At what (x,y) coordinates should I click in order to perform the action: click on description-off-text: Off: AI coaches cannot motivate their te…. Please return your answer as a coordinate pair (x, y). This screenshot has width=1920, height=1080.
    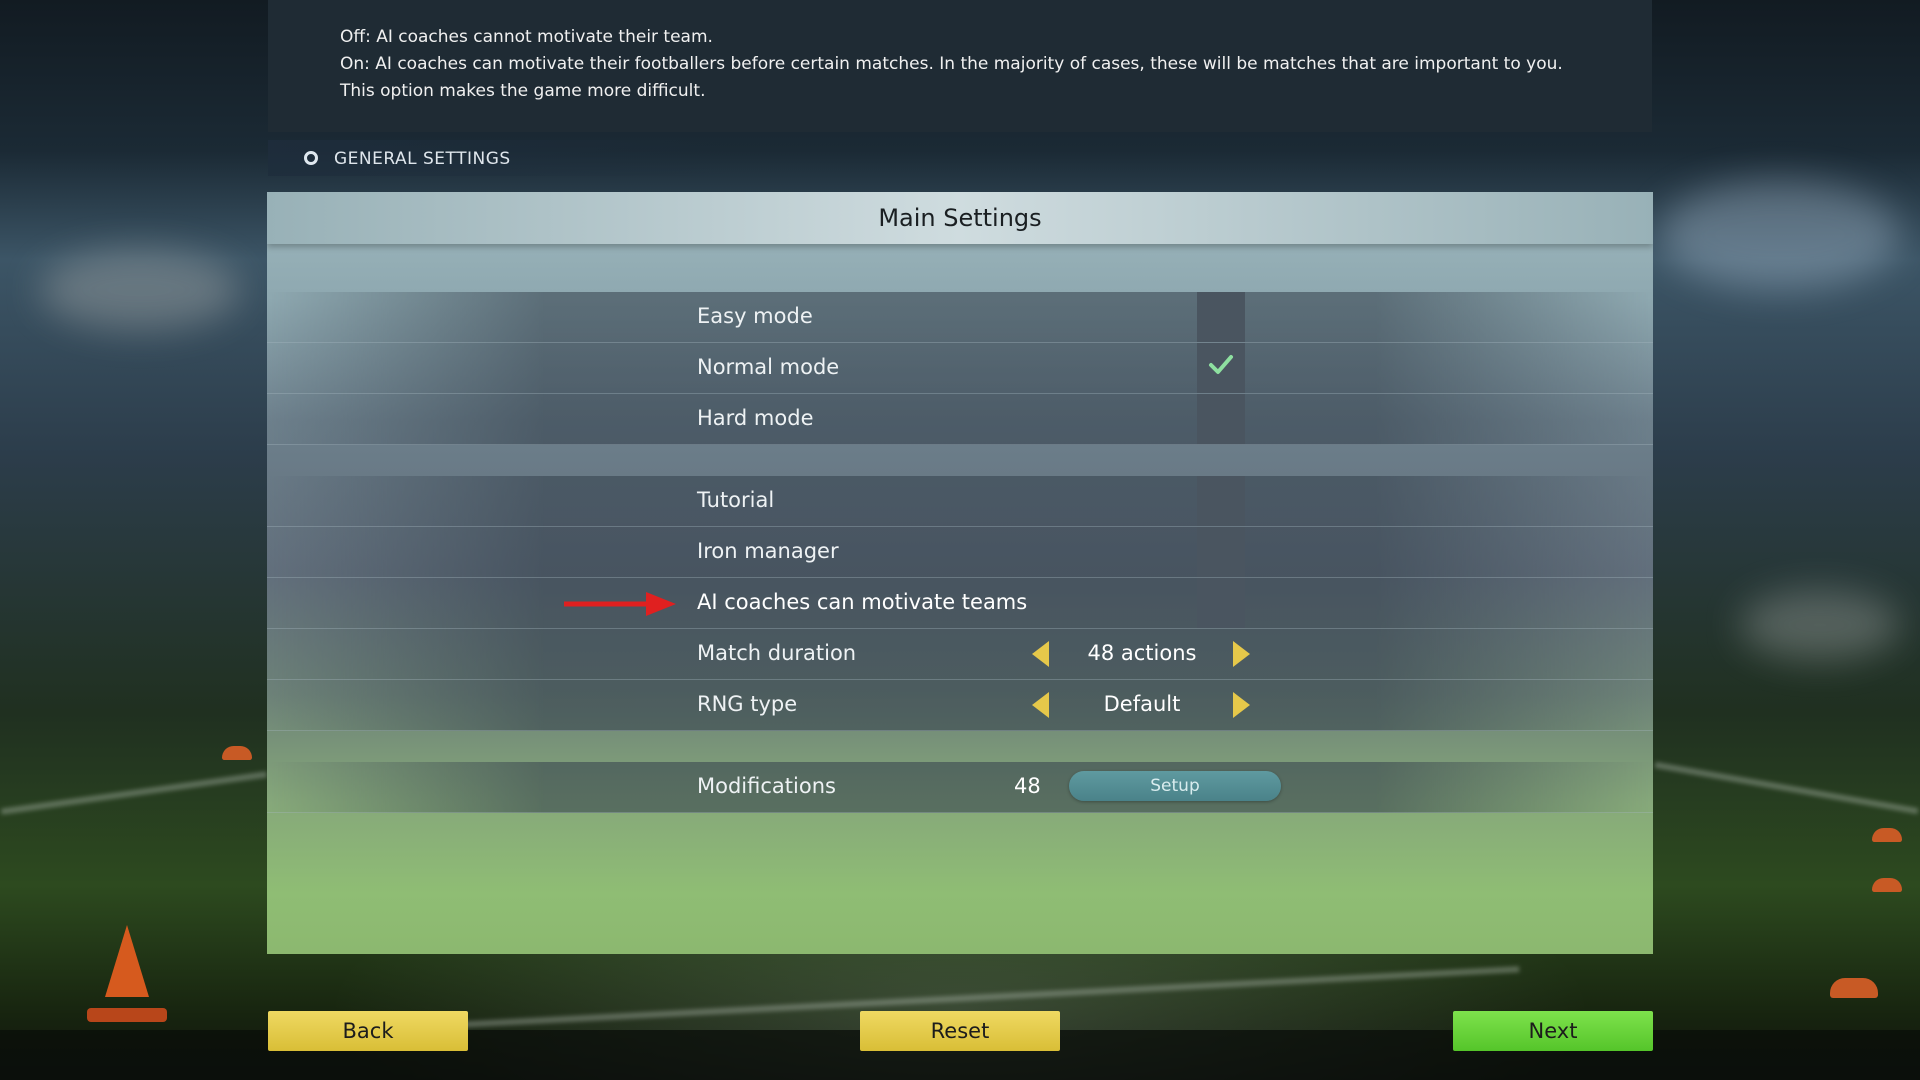
    Looking at the image, I should click on (526, 37).